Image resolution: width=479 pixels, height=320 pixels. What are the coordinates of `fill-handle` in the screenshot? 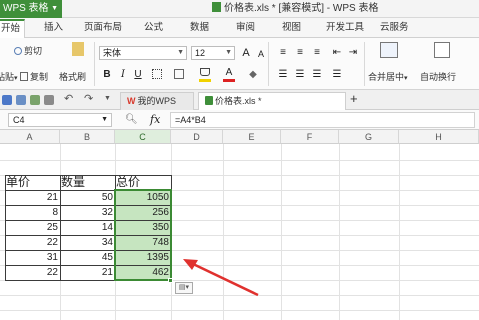 It's located at (170, 280).